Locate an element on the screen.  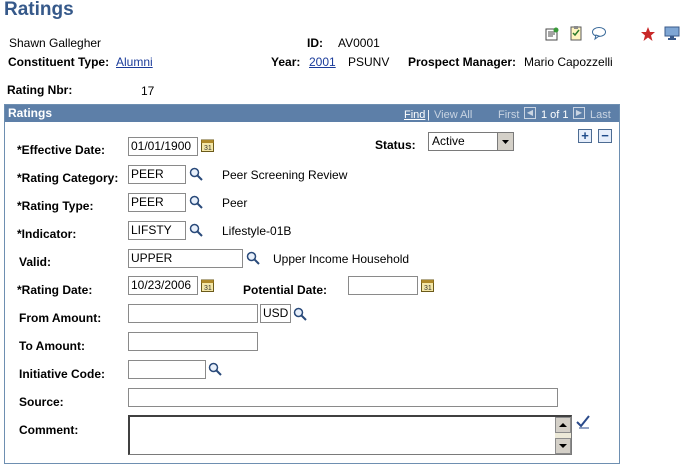
constituent-name: Shawn Gallegher is located at coordinates (55, 43).